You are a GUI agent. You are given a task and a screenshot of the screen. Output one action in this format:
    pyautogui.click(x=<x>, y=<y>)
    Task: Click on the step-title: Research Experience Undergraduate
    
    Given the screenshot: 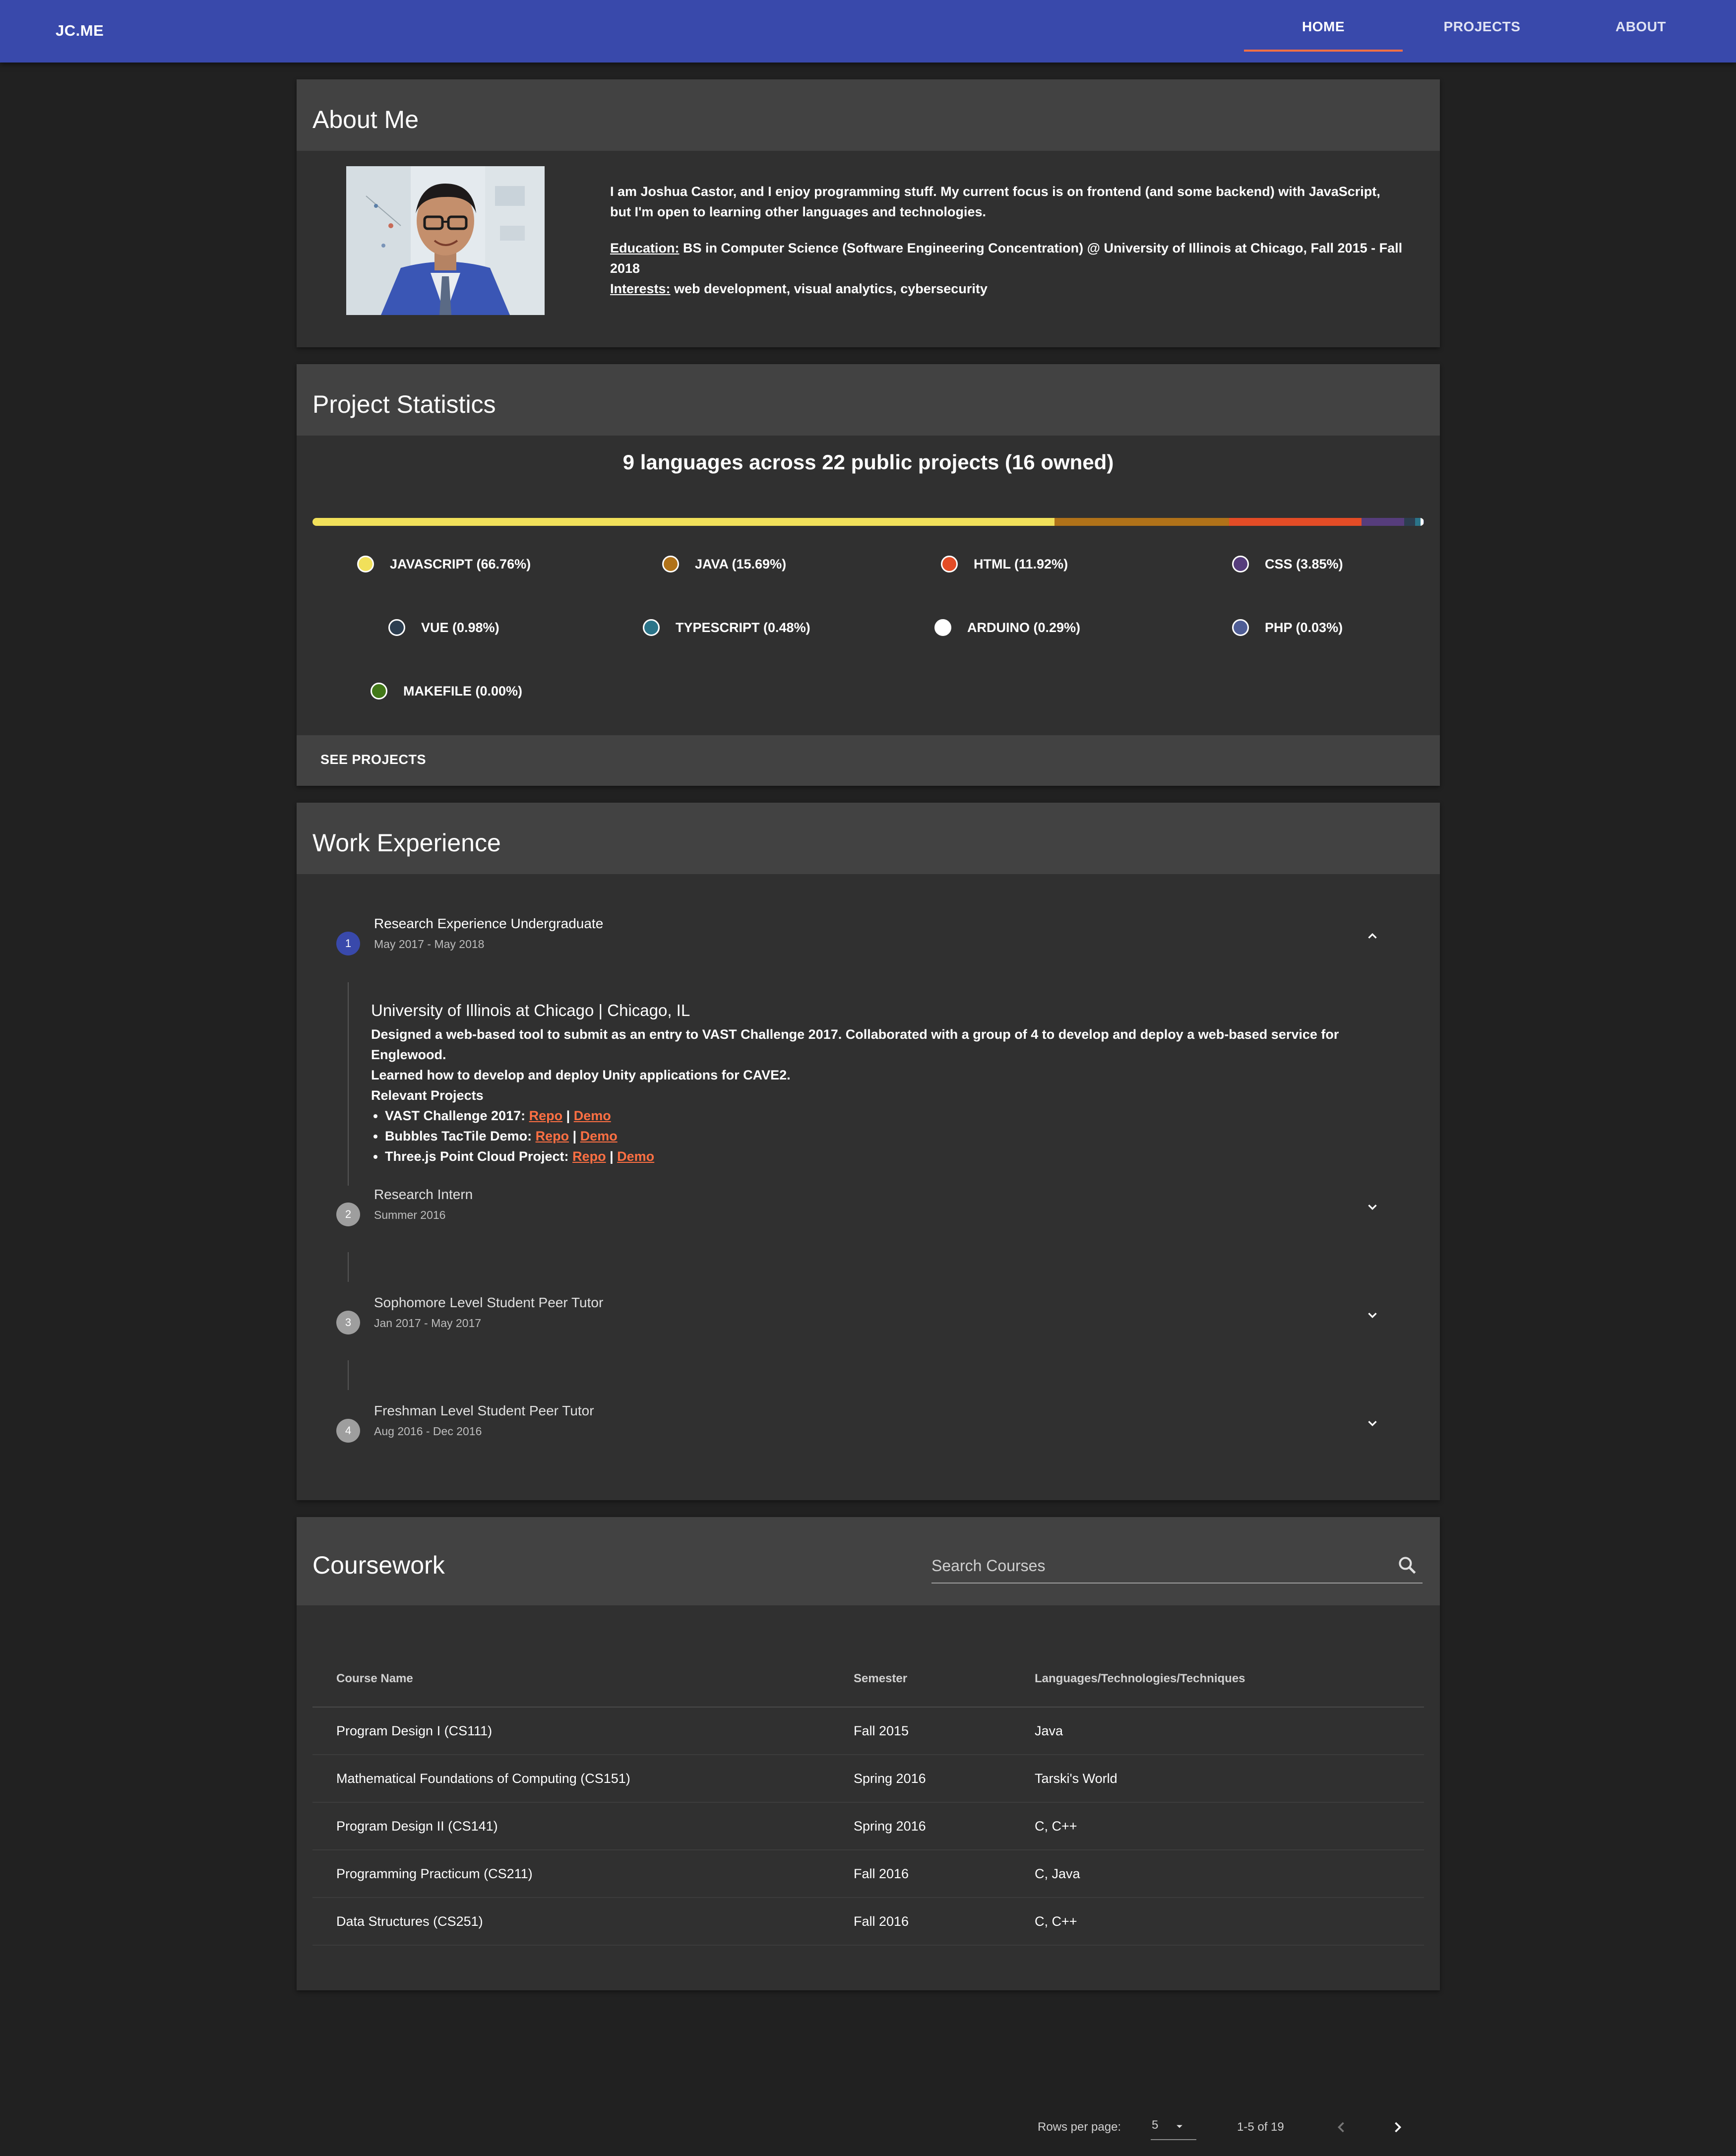 What is the action you would take?
    pyautogui.click(x=489, y=923)
    